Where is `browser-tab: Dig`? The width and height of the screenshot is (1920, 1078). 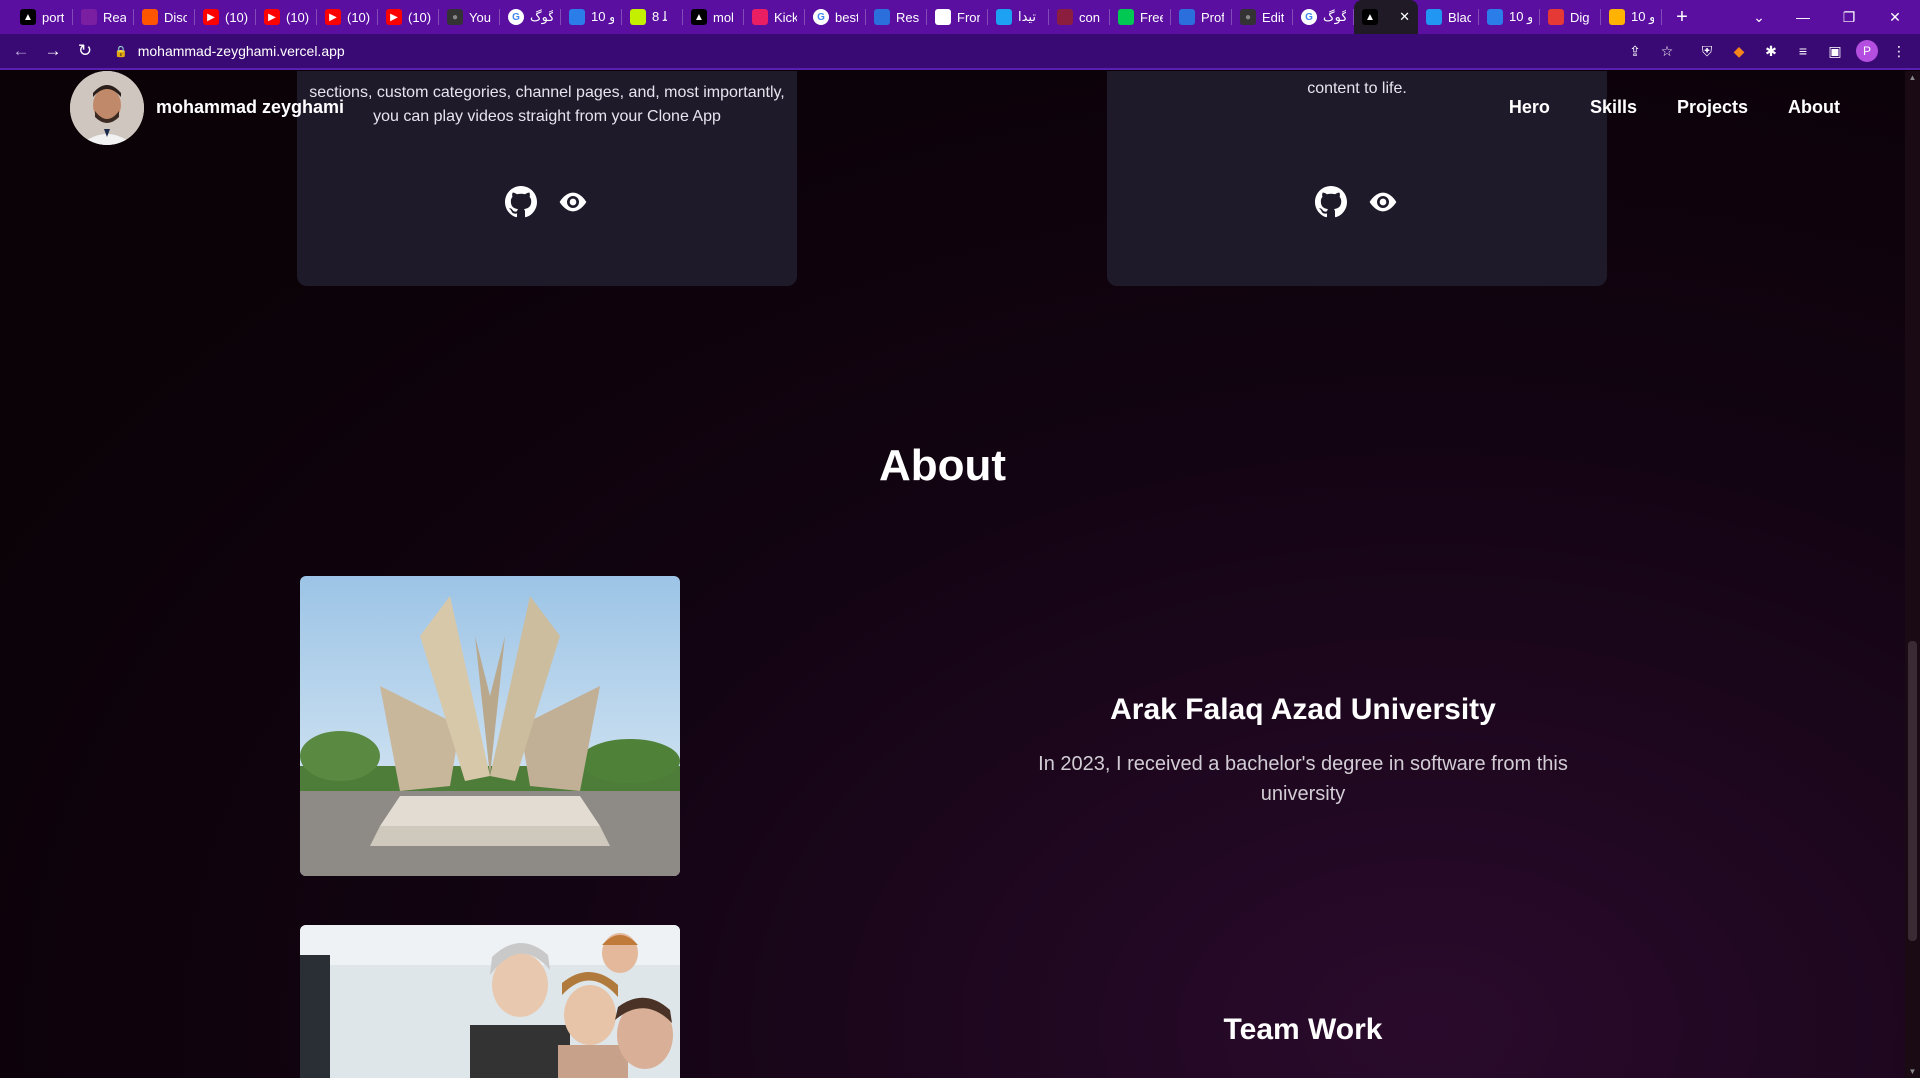 browser-tab: Dig is located at coordinates (1570, 17).